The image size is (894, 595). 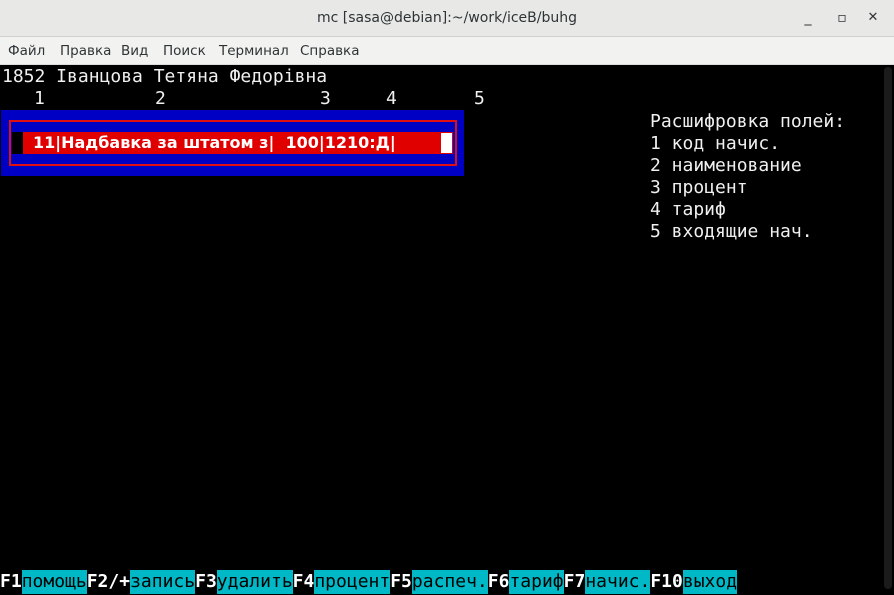 What do you see at coordinates (688, 209) in the screenshot?
I see `legend-item: 4 тариф` at bounding box center [688, 209].